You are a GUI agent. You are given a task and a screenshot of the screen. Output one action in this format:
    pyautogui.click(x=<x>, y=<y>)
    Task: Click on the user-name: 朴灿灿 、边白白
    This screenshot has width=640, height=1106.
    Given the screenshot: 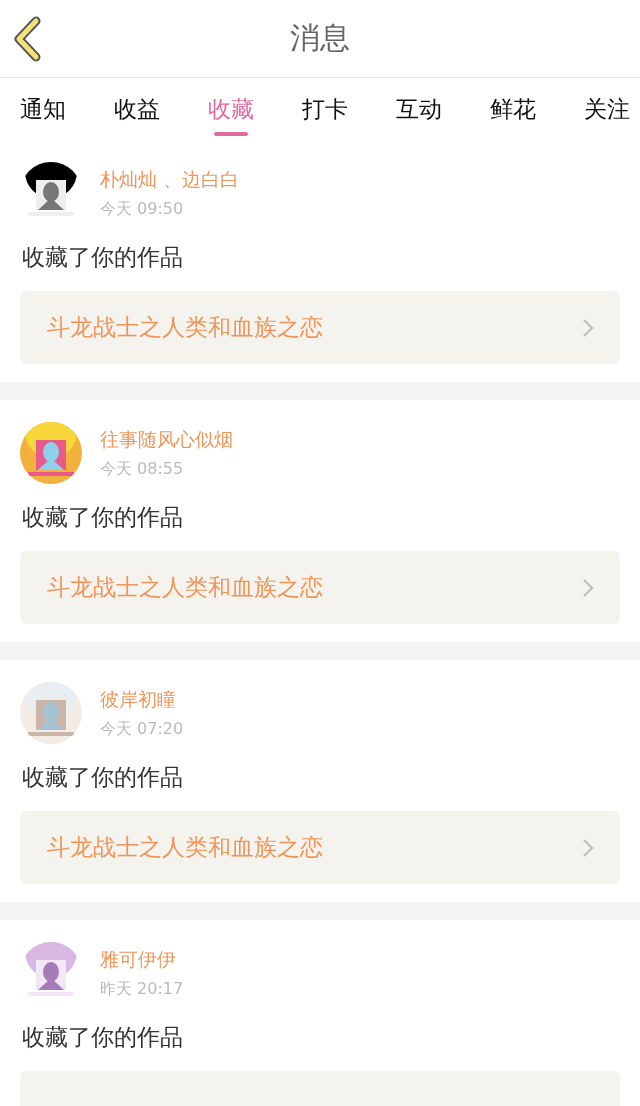 What is the action you would take?
    pyautogui.click(x=170, y=179)
    